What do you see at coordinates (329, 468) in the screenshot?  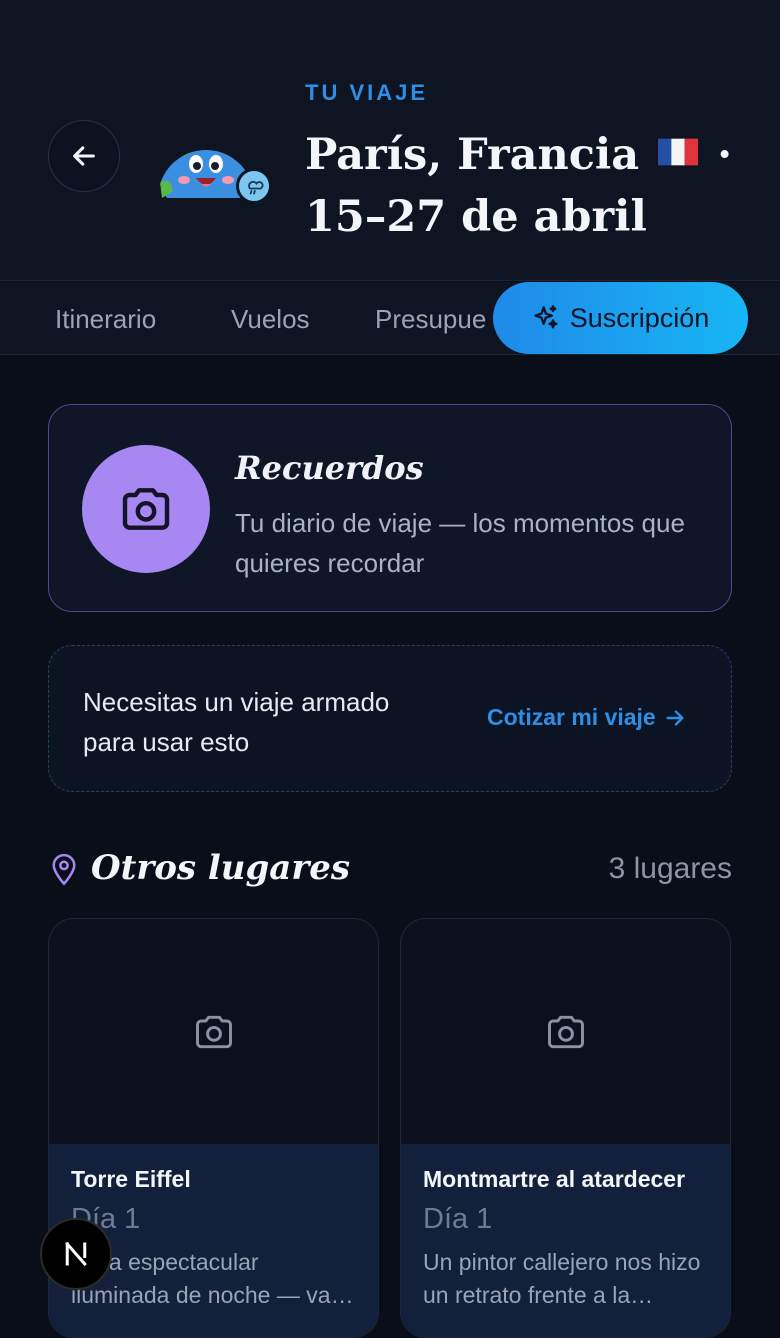 I see `memories-title: Recuerdos` at bounding box center [329, 468].